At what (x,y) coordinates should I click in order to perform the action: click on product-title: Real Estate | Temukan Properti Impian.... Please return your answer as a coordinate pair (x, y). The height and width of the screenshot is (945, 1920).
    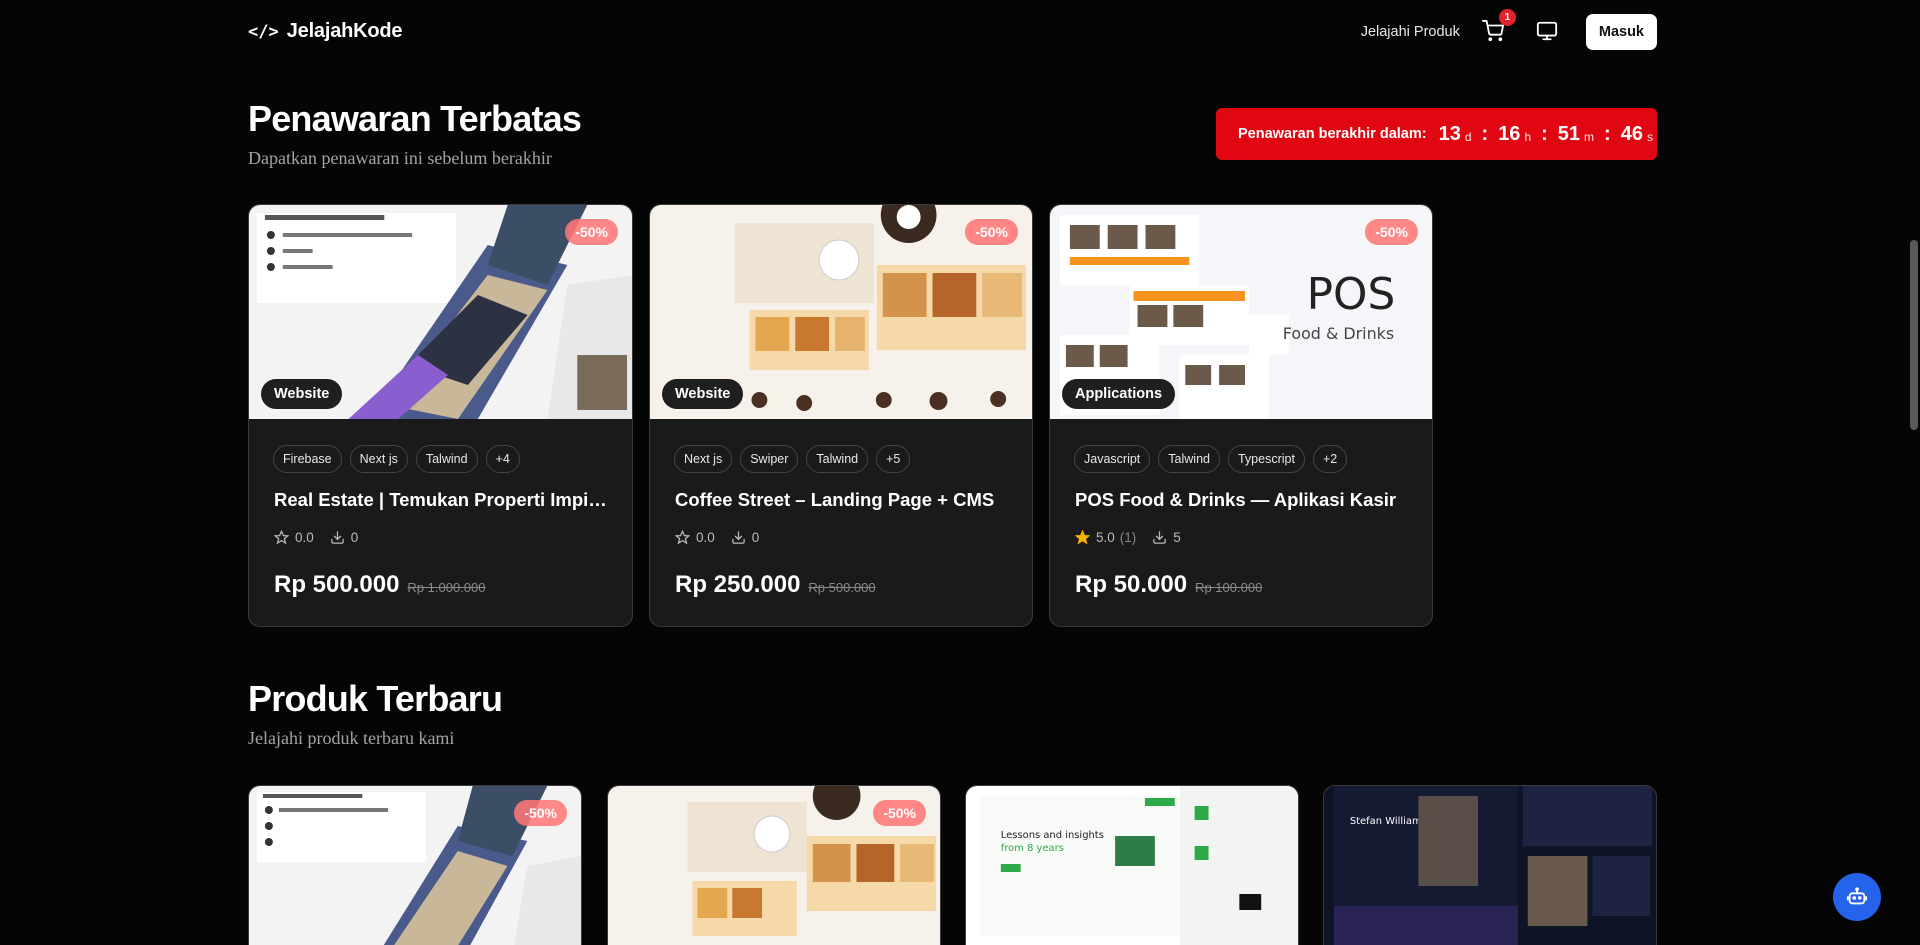
    Looking at the image, I should click on (444, 500).